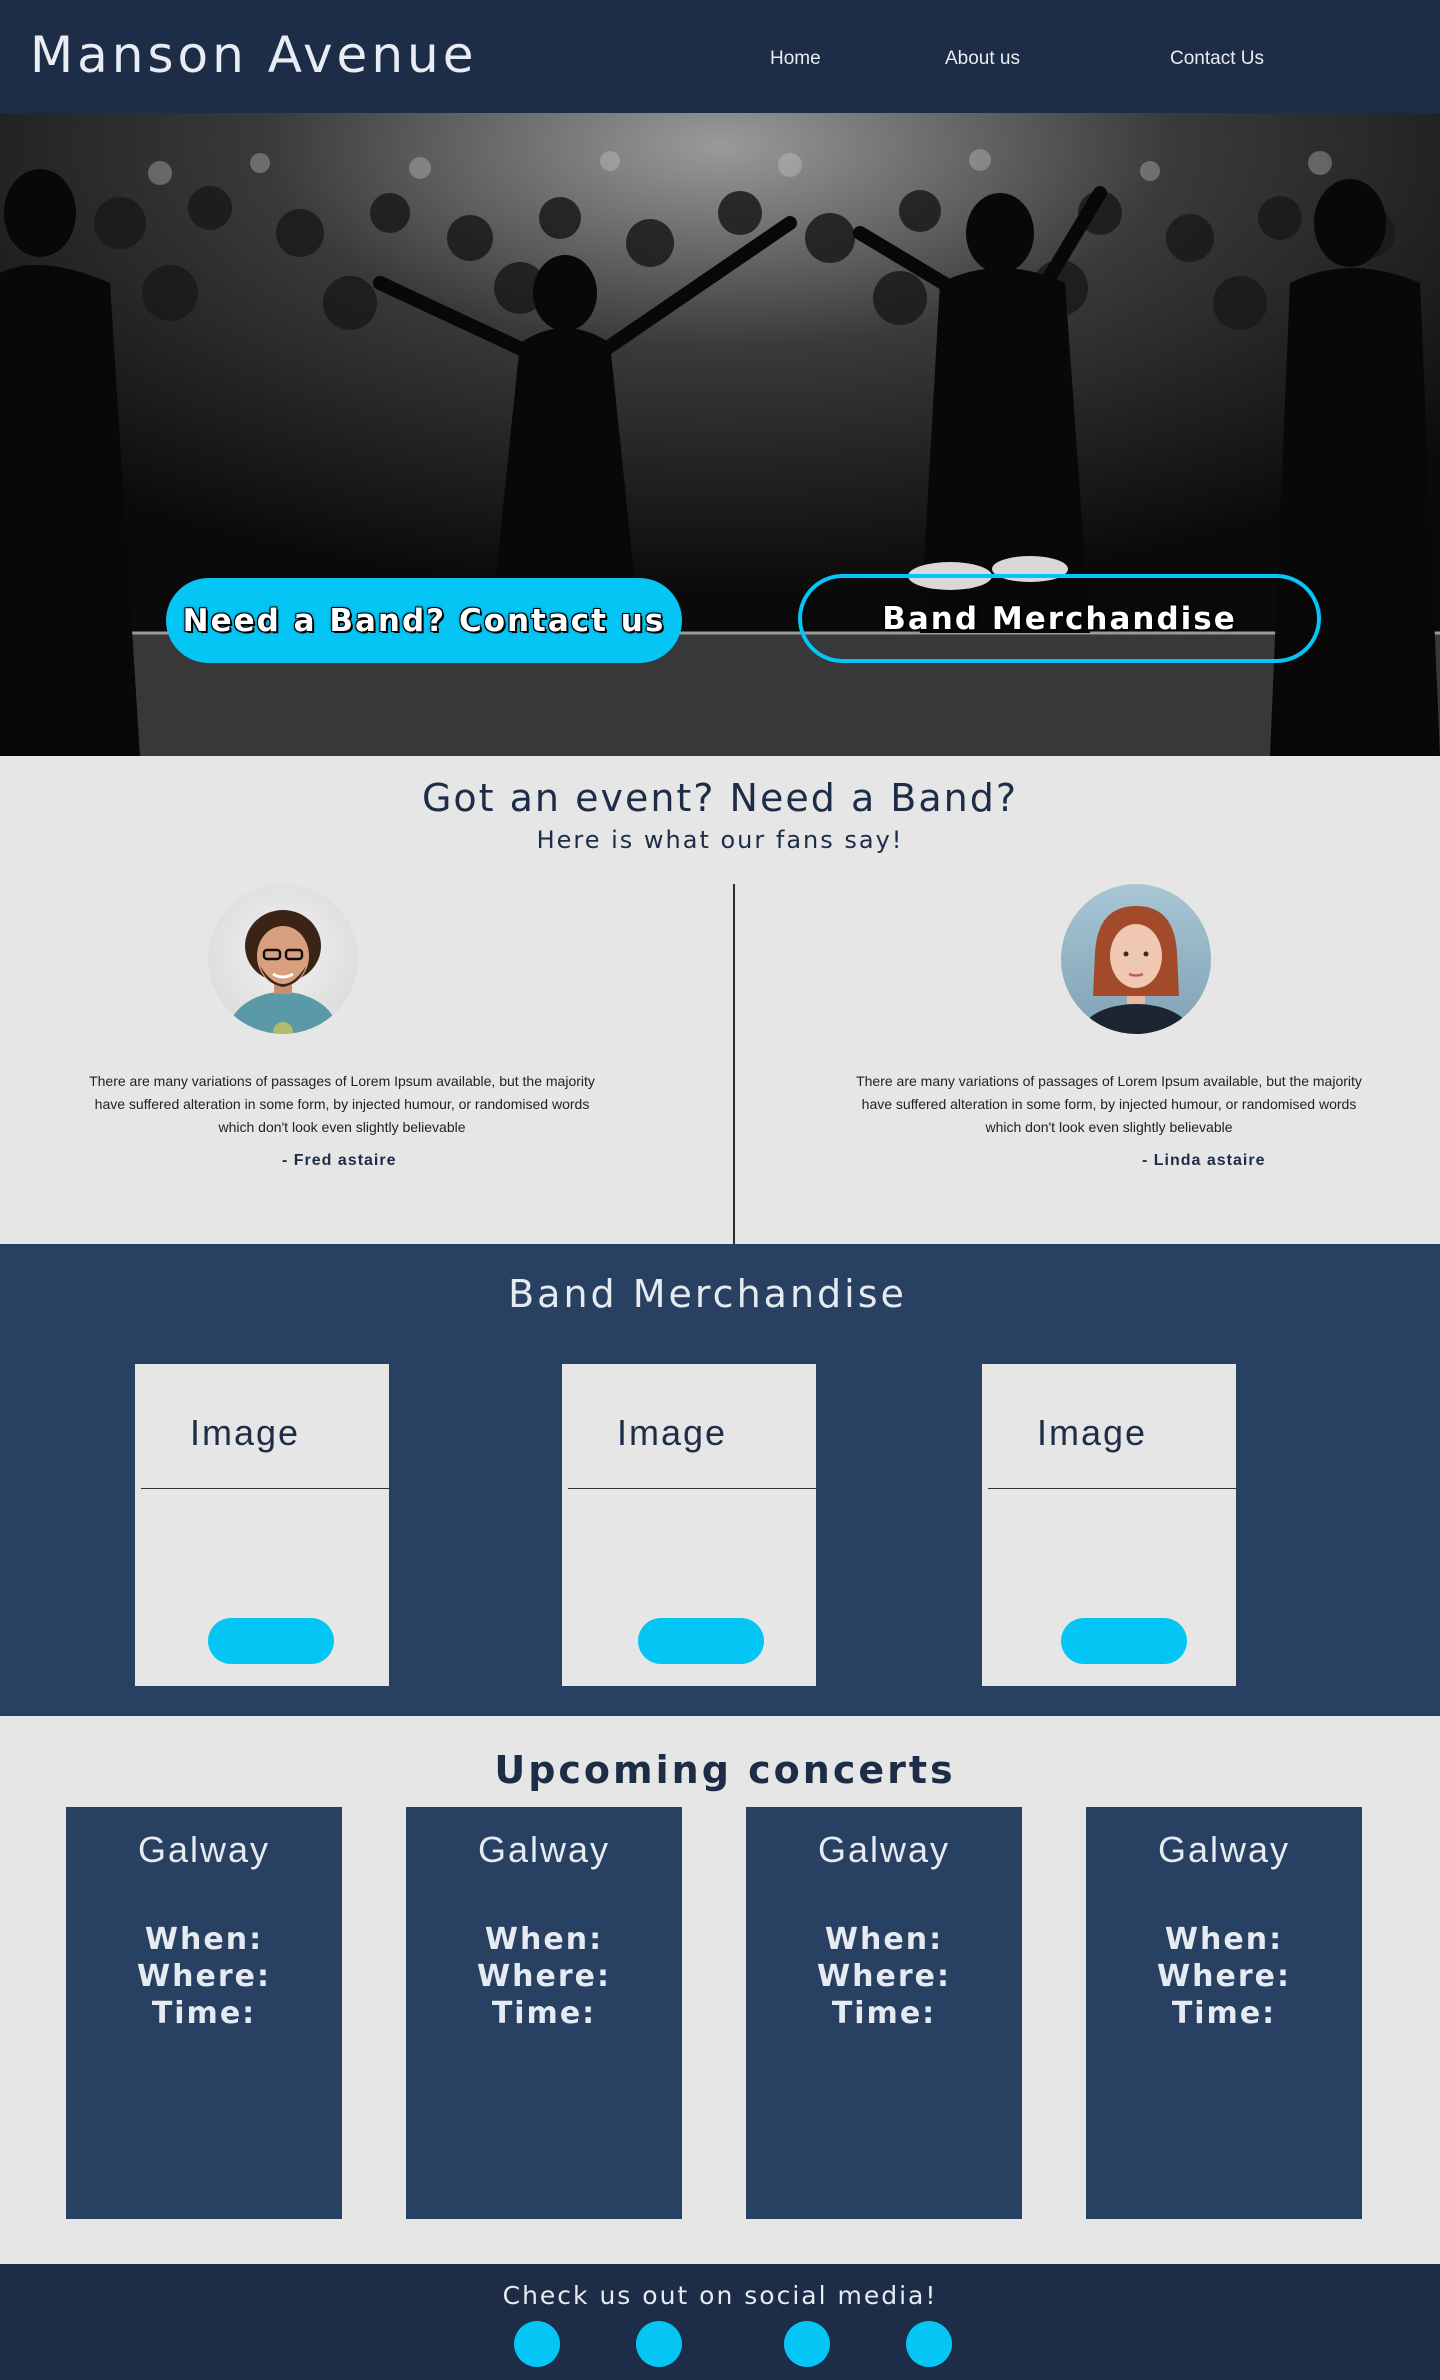 This screenshot has height=2380, width=1440. Describe the element at coordinates (795, 59) in the screenshot. I see `nav-home: Home` at that location.